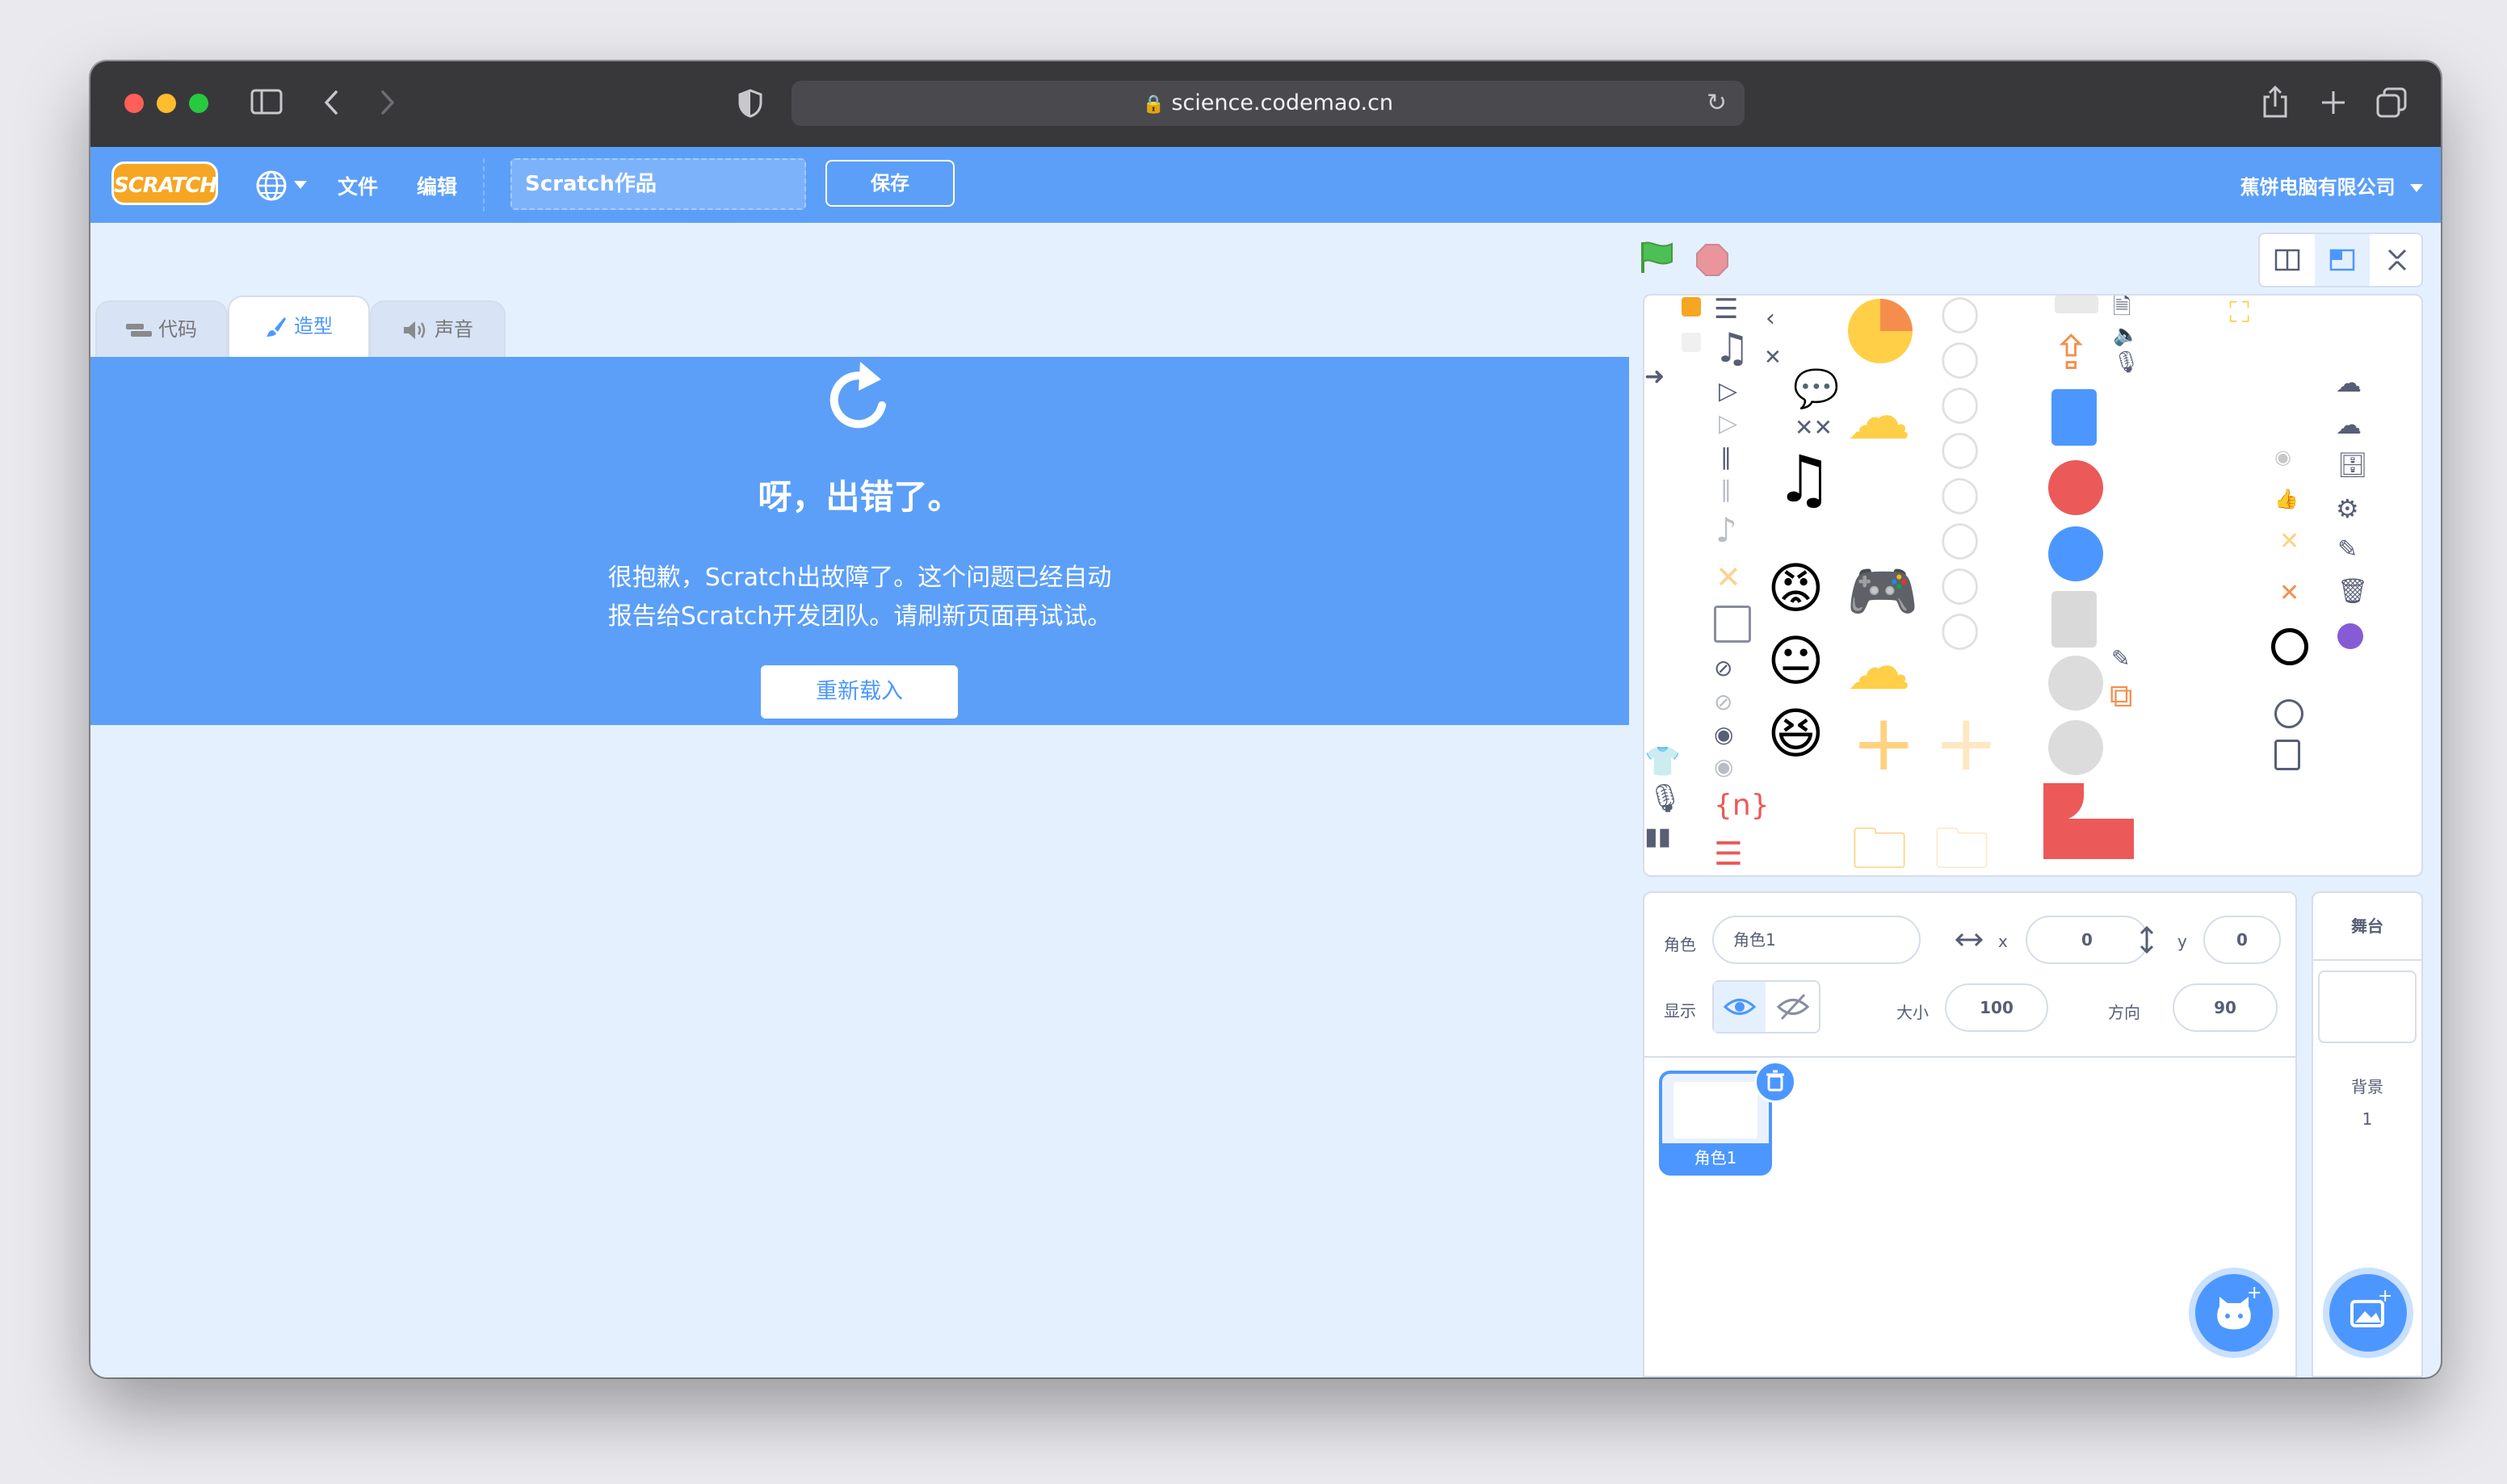 The image size is (2507, 1484). What do you see at coordinates (415, 330) in the screenshot?
I see `speaker-icon` at bounding box center [415, 330].